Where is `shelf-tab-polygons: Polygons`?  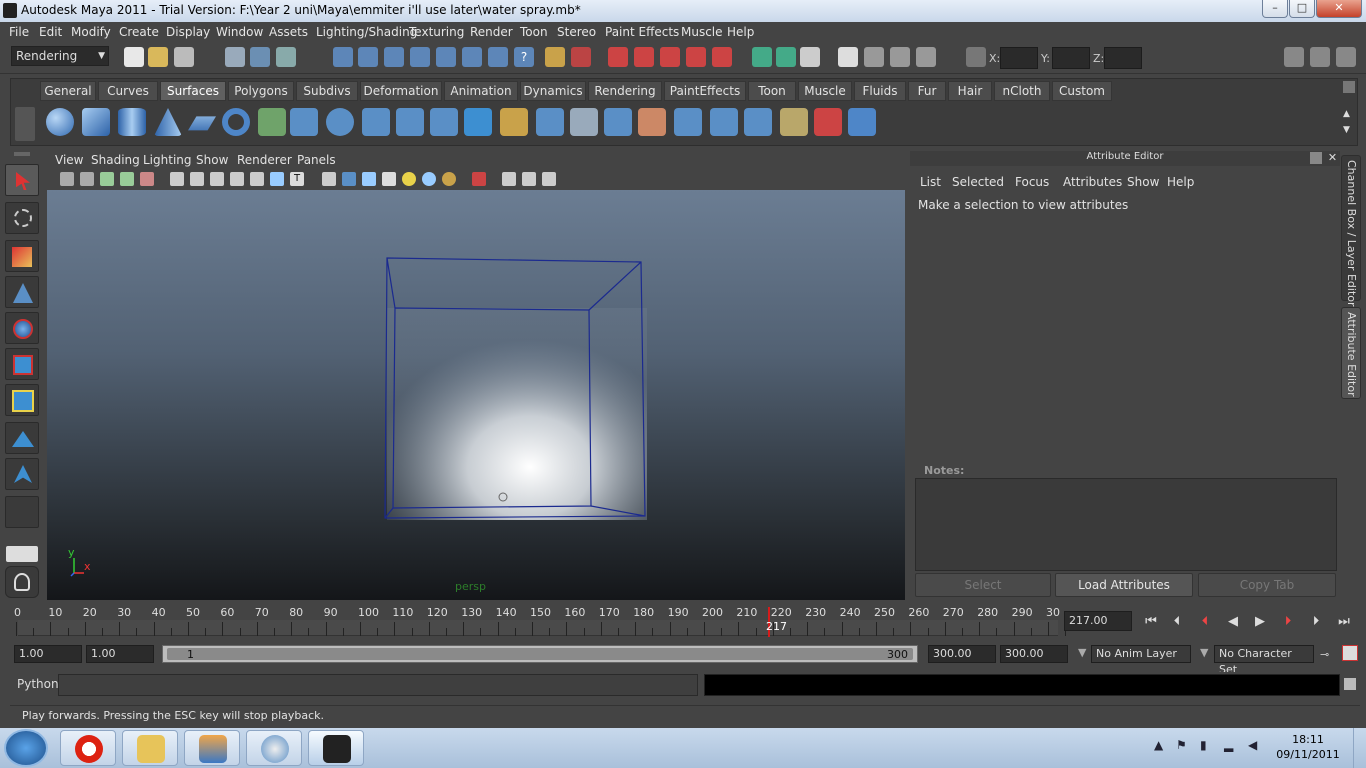
shelf-tab-polygons: Polygons is located at coordinates (261, 91).